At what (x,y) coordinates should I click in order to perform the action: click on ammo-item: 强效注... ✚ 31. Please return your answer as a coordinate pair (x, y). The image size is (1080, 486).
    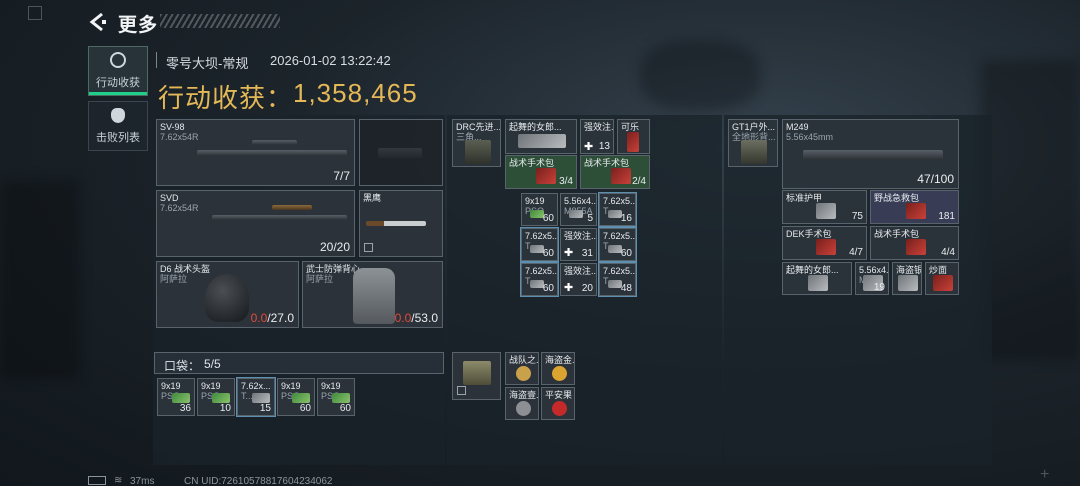
    Looking at the image, I should click on (578, 244).